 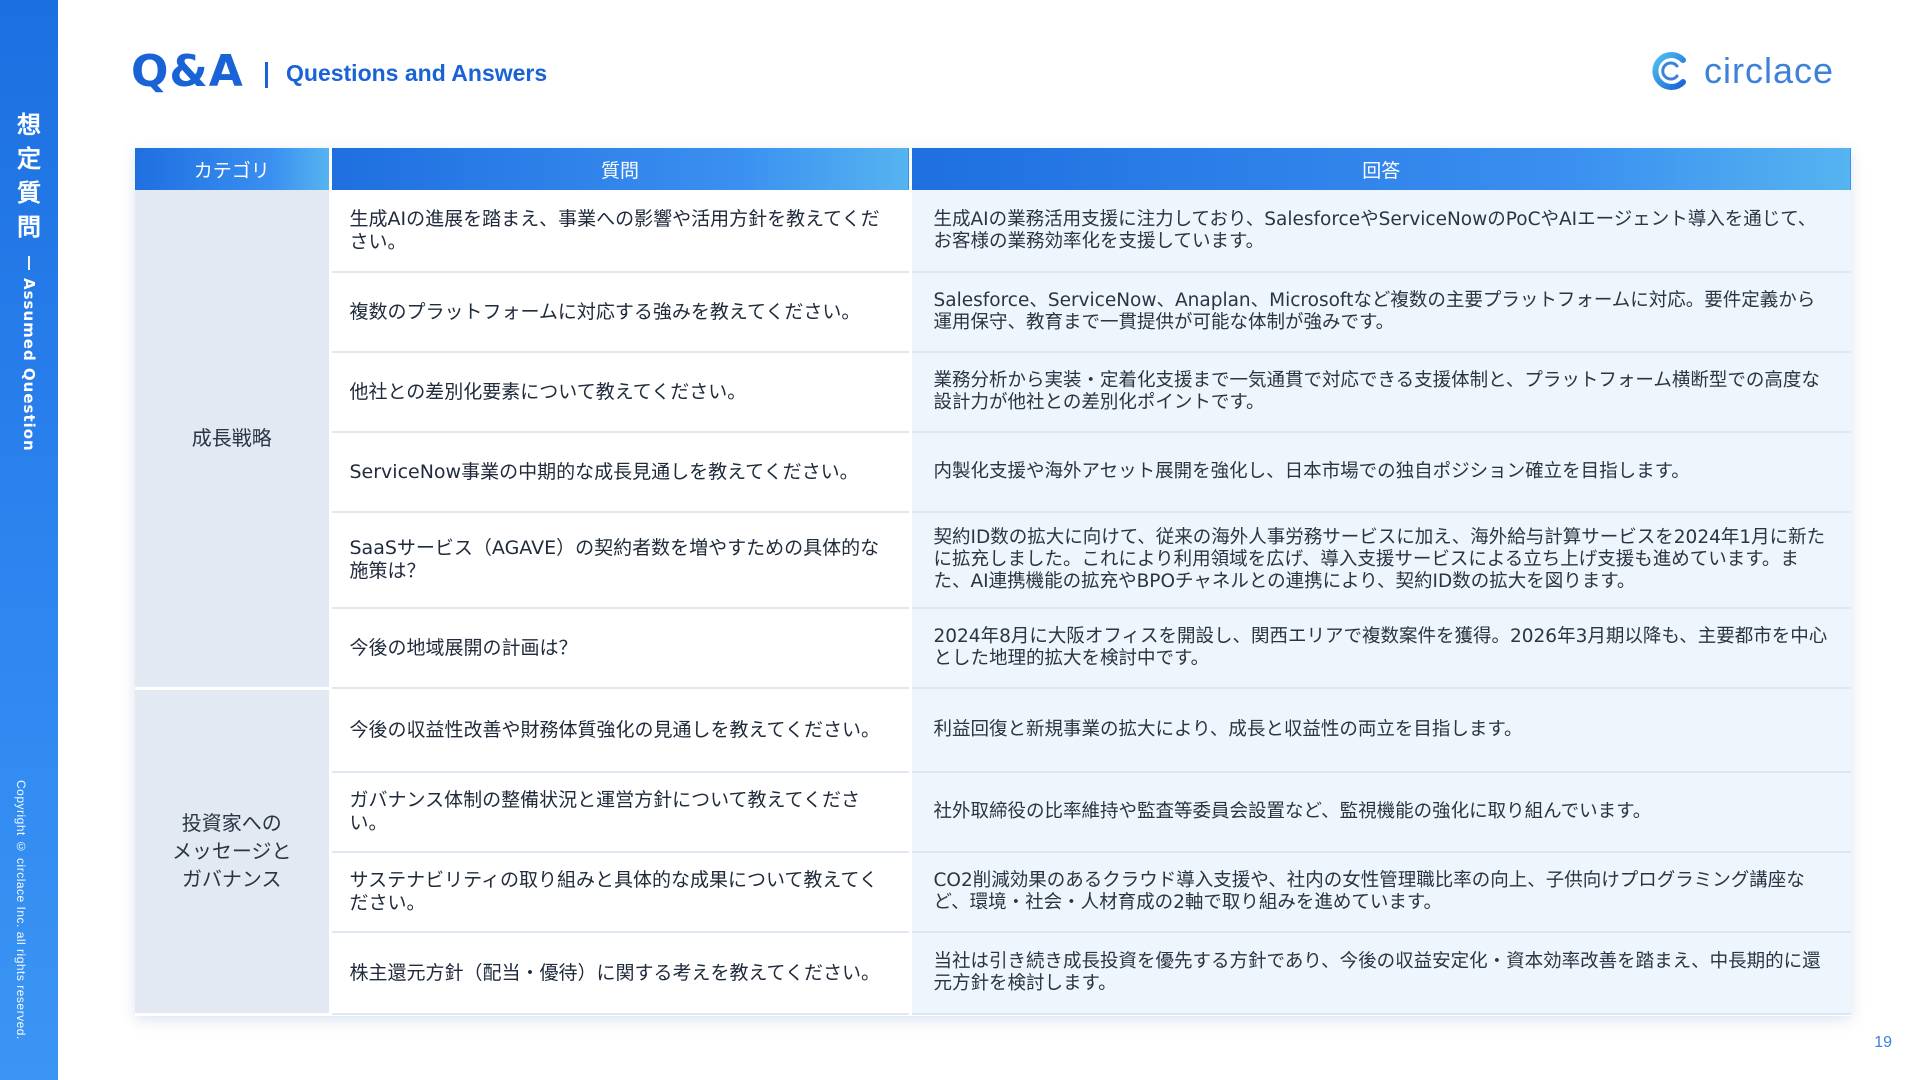 I want to click on company-logo: circlace, so click(x=1742, y=71).